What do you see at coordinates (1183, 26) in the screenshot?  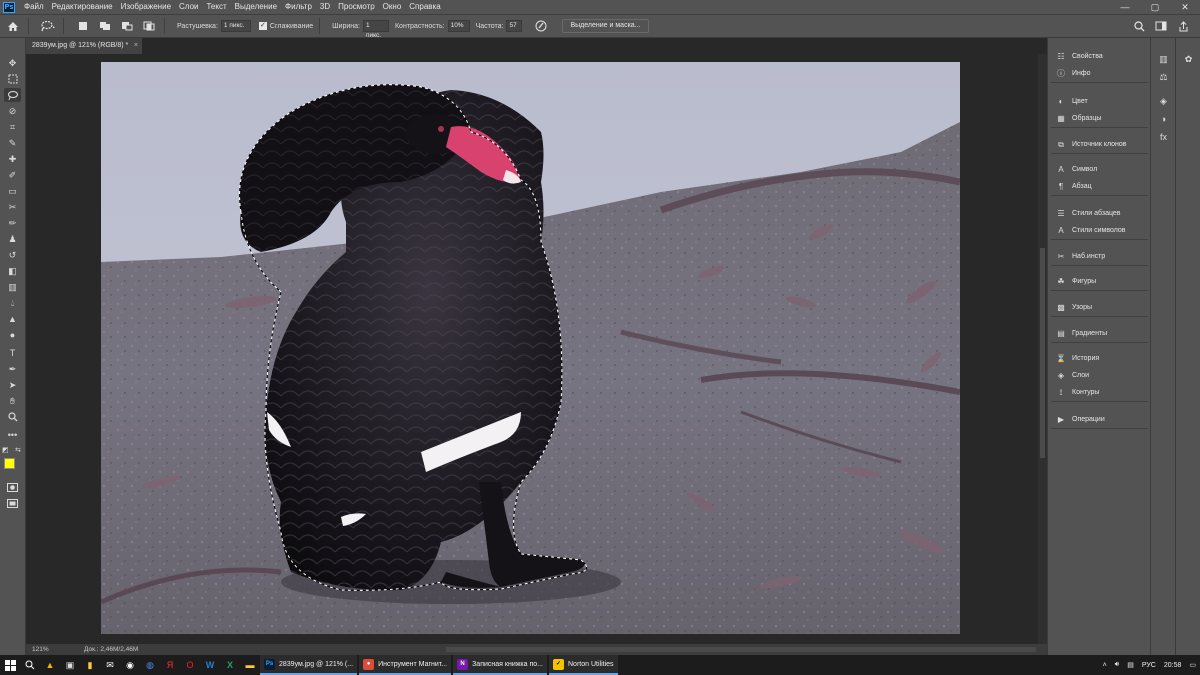 I see `share-icon` at bounding box center [1183, 26].